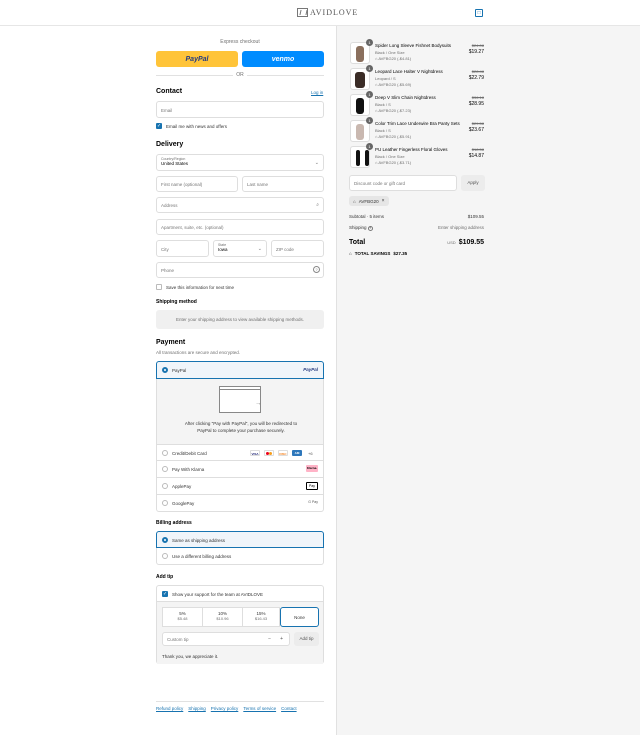  What do you see at coordinates (169, 205) in the screenshot?
I see `address-placeholder: Address` at bounding box center [169, 205].